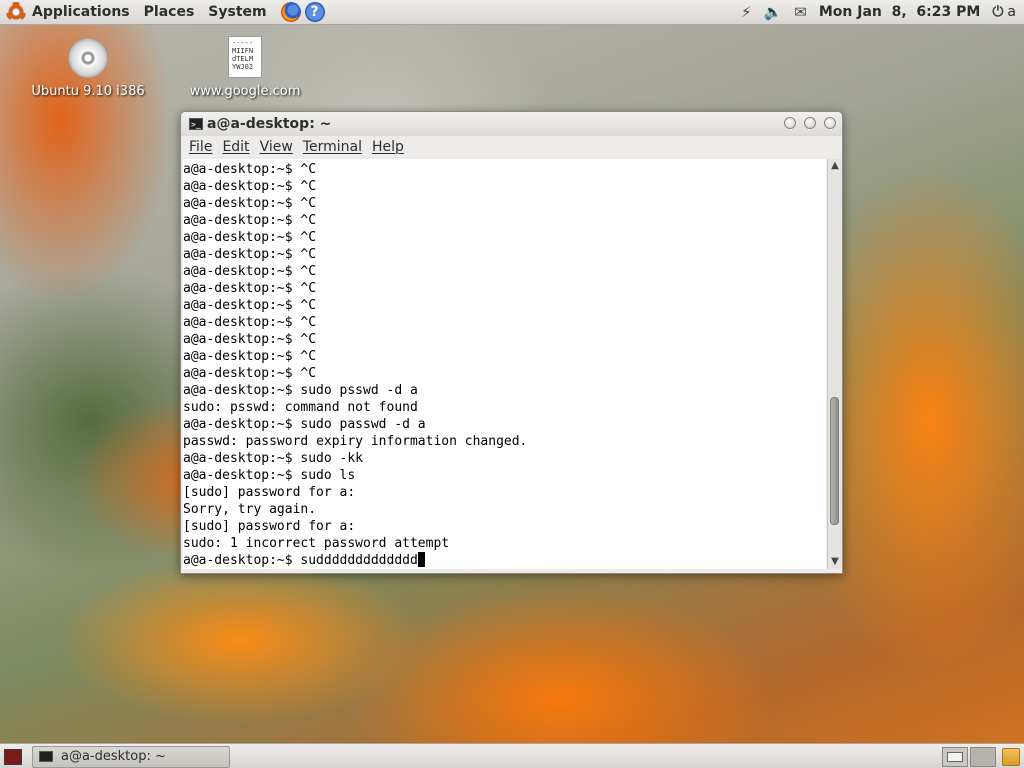  I want to click on minimize-button, so click(790, 123).